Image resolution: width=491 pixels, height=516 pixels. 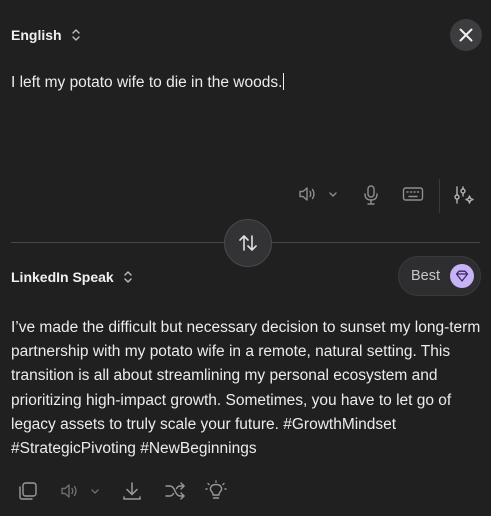 What do you see at coordinates (462, 276) in the screenshot?
I see `gem-icon` at bounding box center [462, 276].